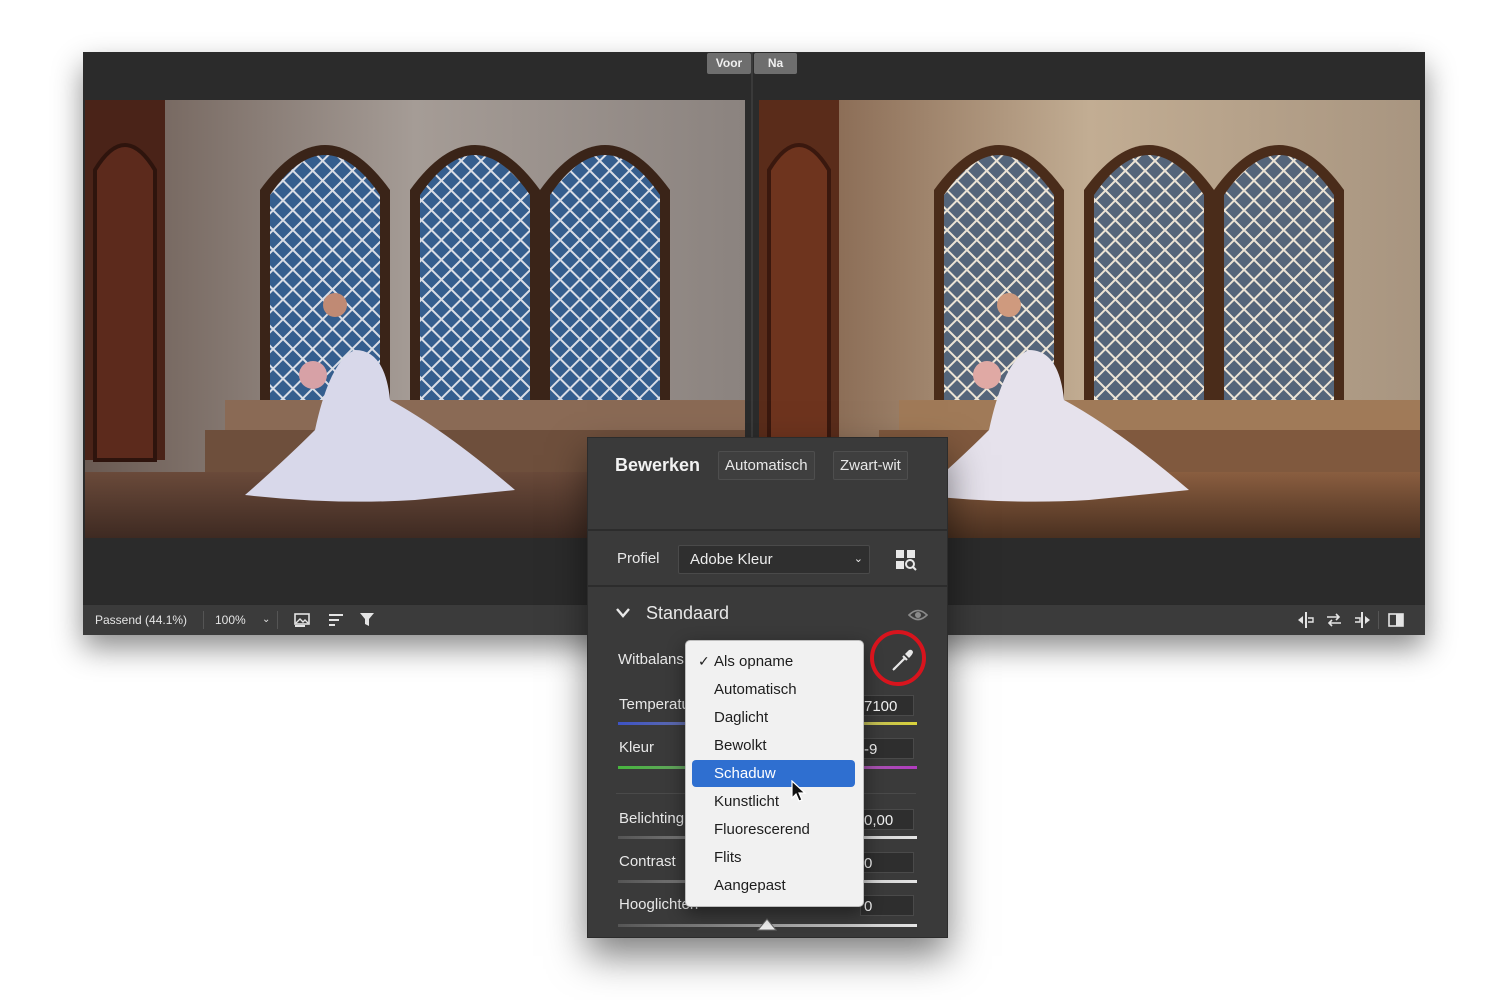  I want to click on menu-item-bewolkt: Bewolkt, so click(773, 745).